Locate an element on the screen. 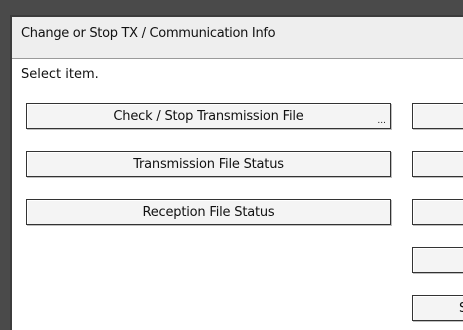 The width and height of the screenshot is (463, 330). instruction-text: Select item. is located at coordinates (60, 74).